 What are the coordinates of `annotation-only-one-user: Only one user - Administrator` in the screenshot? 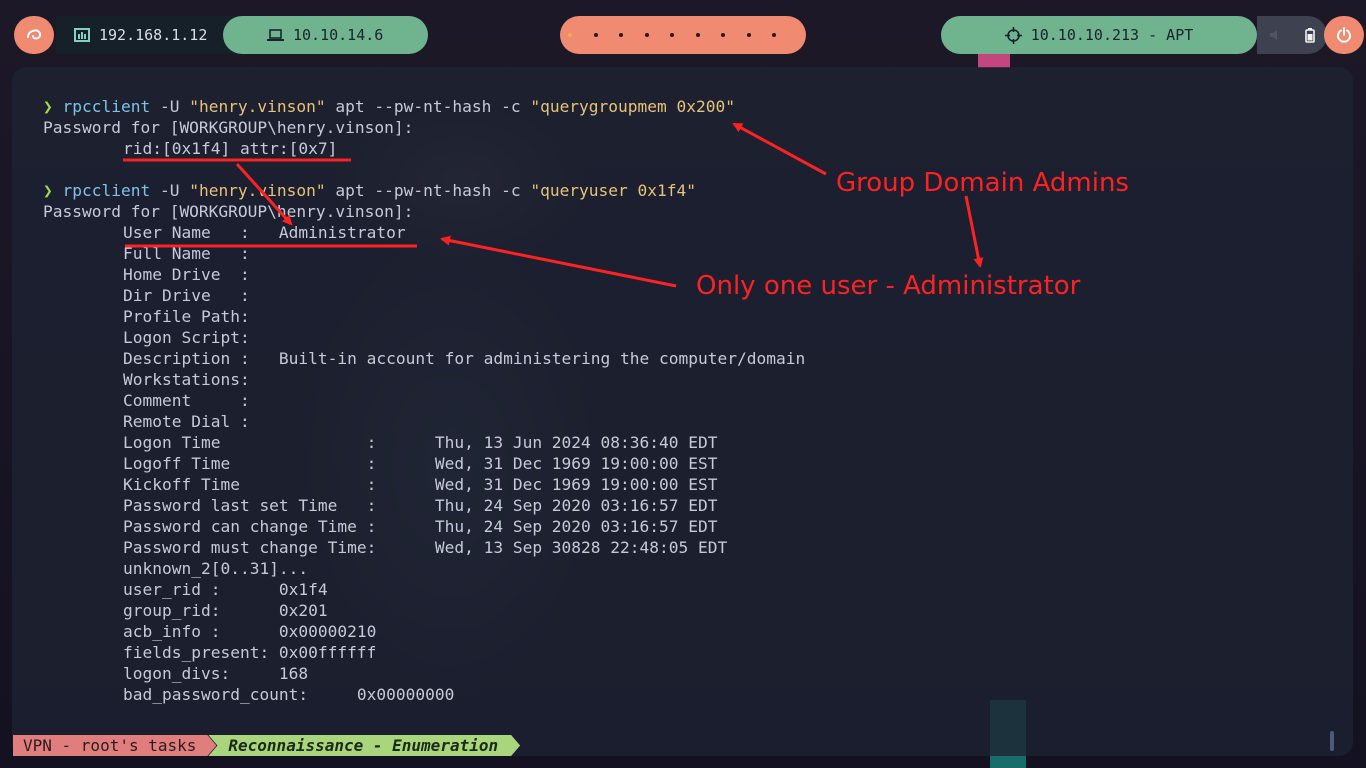 It's located at (888, 286).